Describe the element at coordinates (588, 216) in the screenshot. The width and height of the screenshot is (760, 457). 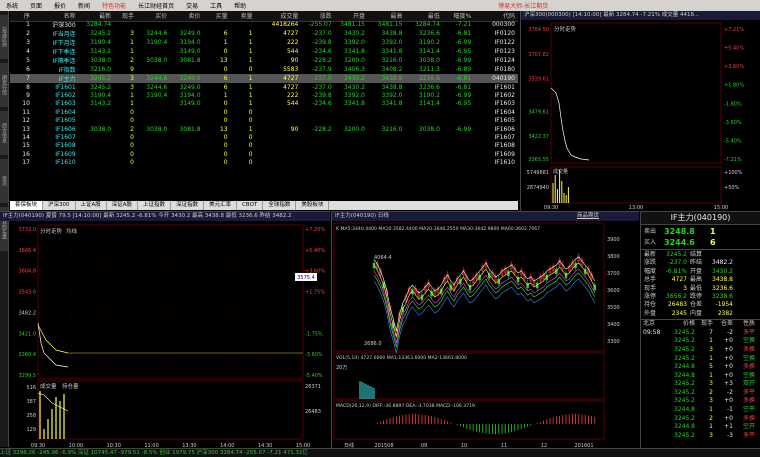
I see `commodity-link: 商品期货` at that location.